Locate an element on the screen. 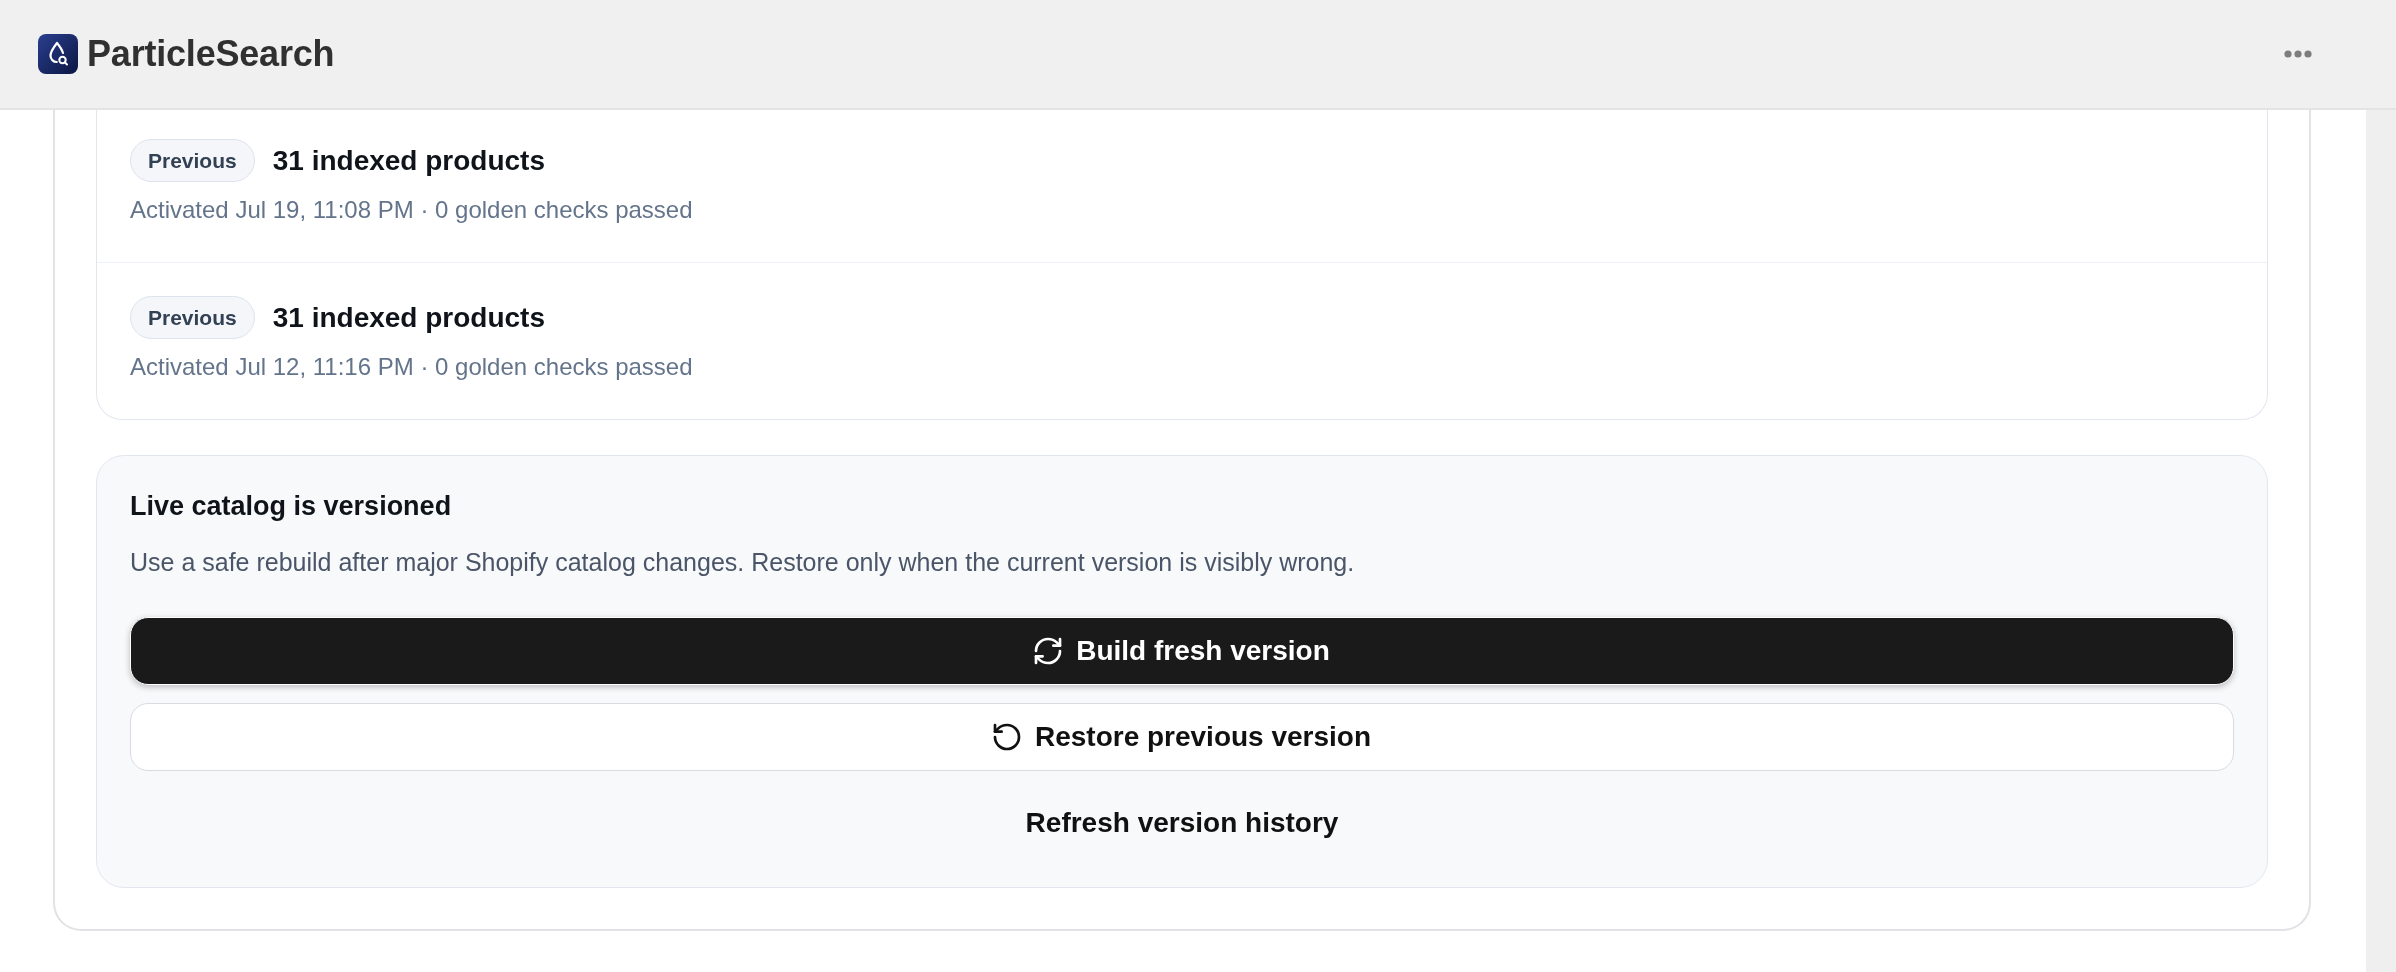 The image size is (2396, 972). app-title: ParticleSearch is located at coordinates (211, 54).